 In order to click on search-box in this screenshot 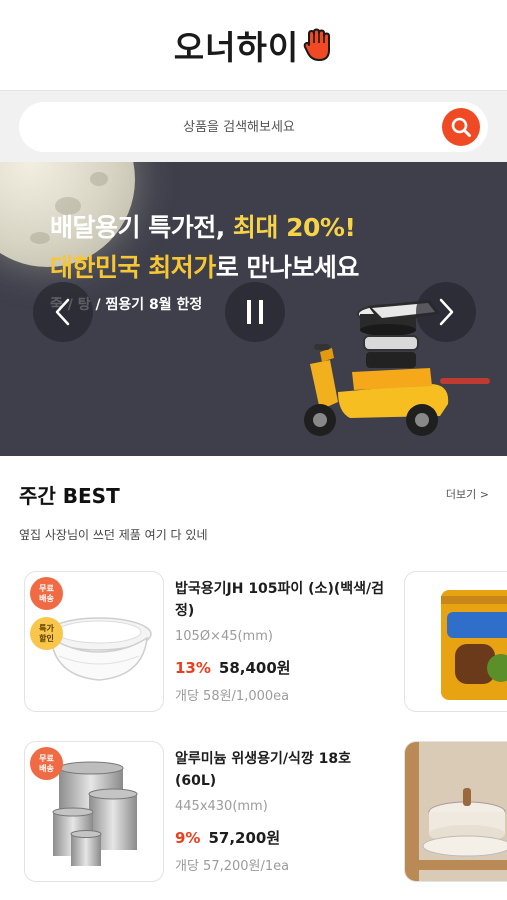, I will do `click(253, 127)`.